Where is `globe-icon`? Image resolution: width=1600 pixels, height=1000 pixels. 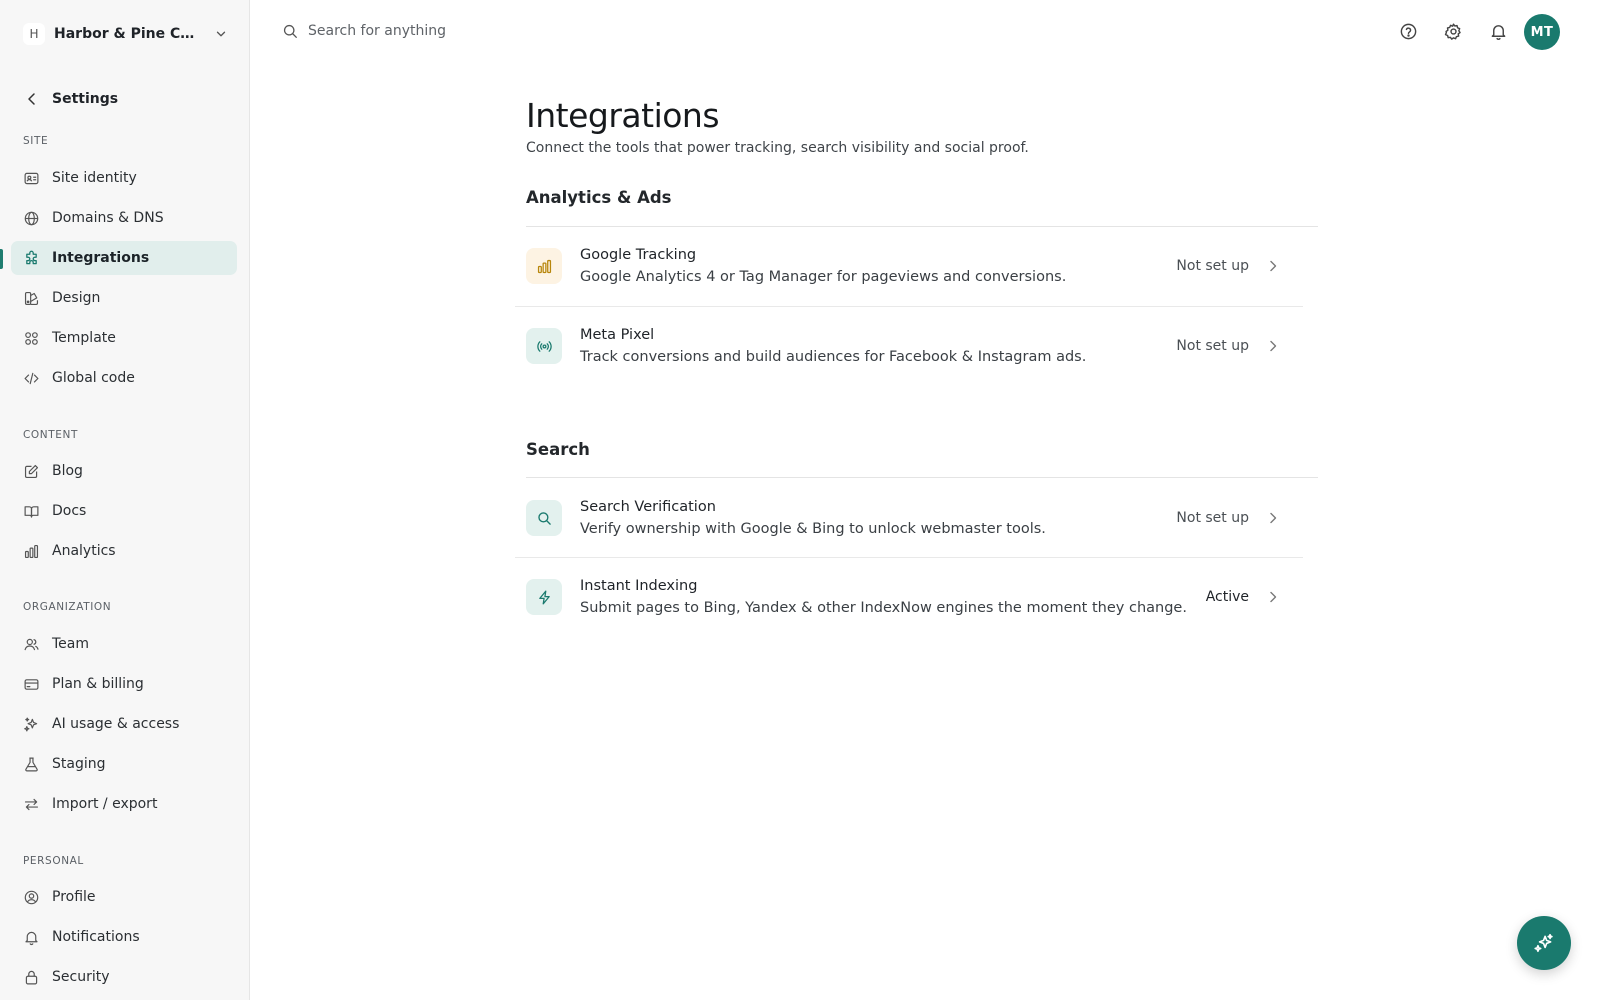
globe-icon is located at coordinates (31, 218).